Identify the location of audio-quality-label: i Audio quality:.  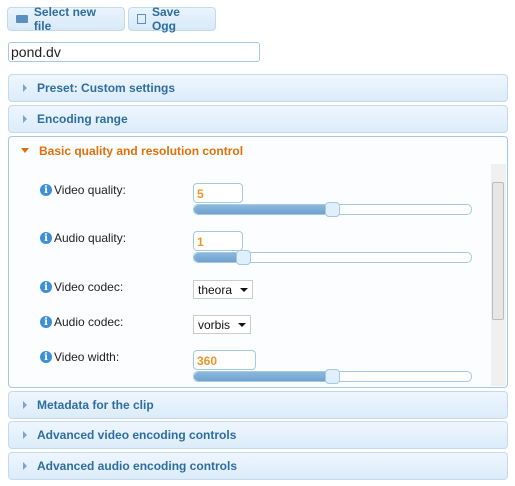
(83, 238).